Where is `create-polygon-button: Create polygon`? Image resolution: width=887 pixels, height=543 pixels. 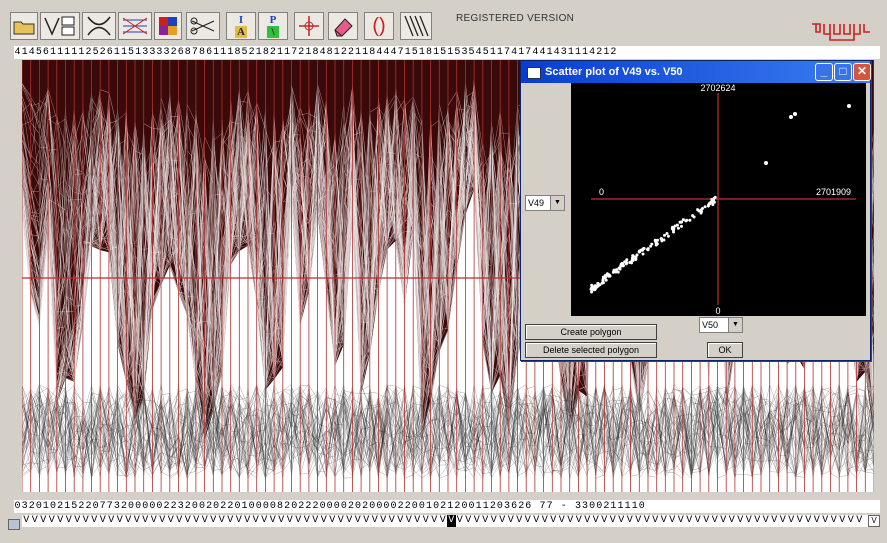 create-polygon-button: Create polygon is located at coordinates (591, 332).